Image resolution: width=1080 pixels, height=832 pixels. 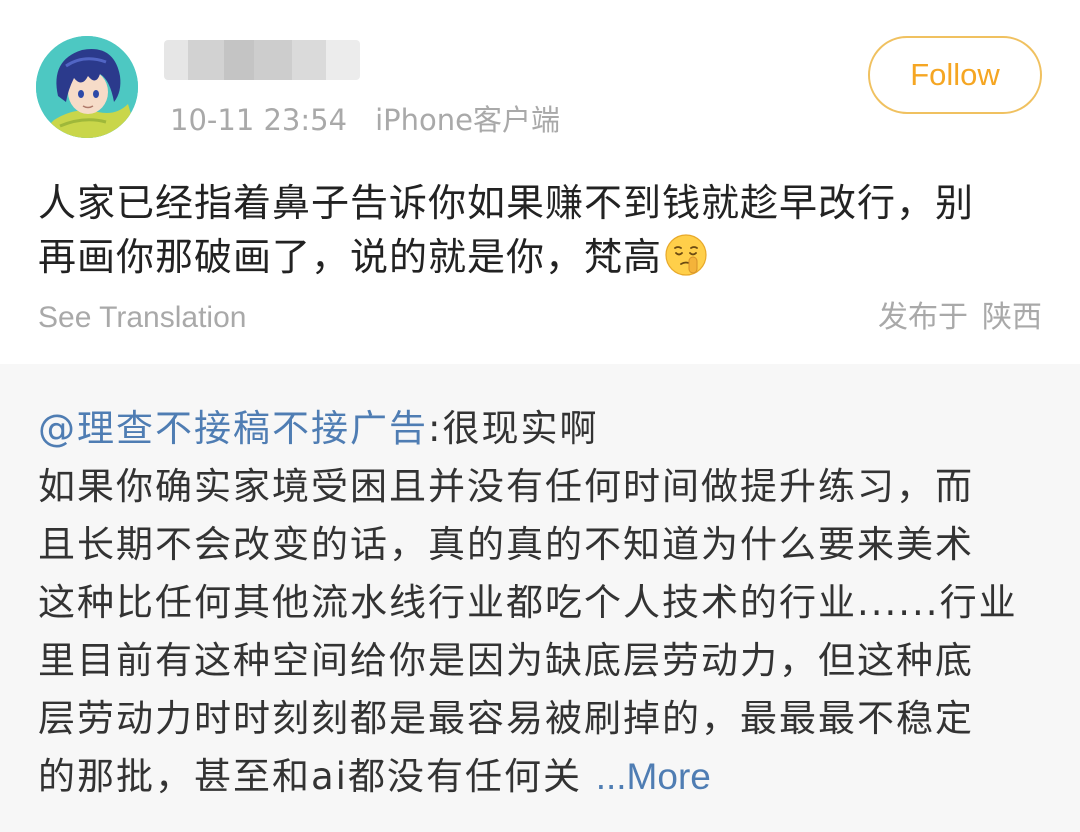 I want to click on post-body-line: 人家已经指着鼻子告诉你如果赚不到钱就趁早改行，别, so click(x=506, y=203).